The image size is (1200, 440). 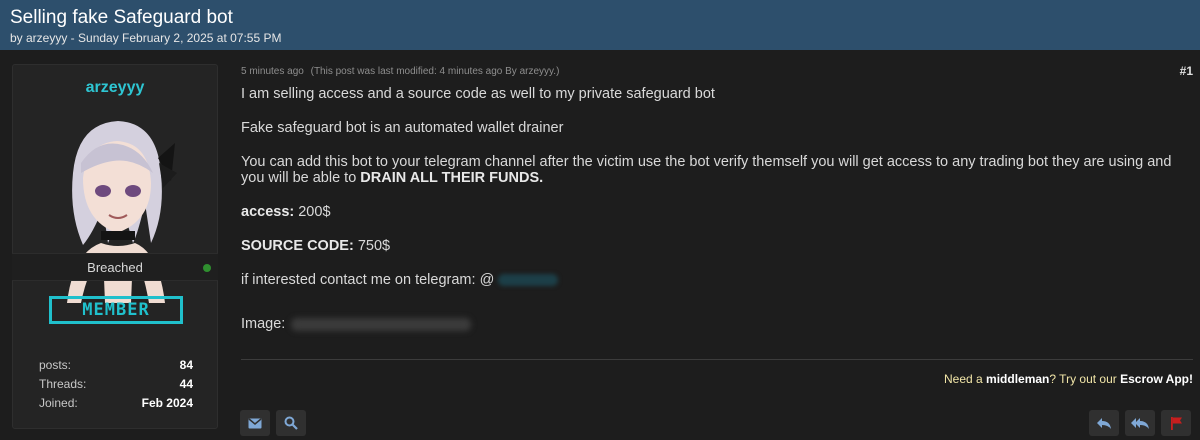 What do you see at coordinates (186, 365) in the screenshot?
I see `stat-value: 84` at bounding box center [186, 365].